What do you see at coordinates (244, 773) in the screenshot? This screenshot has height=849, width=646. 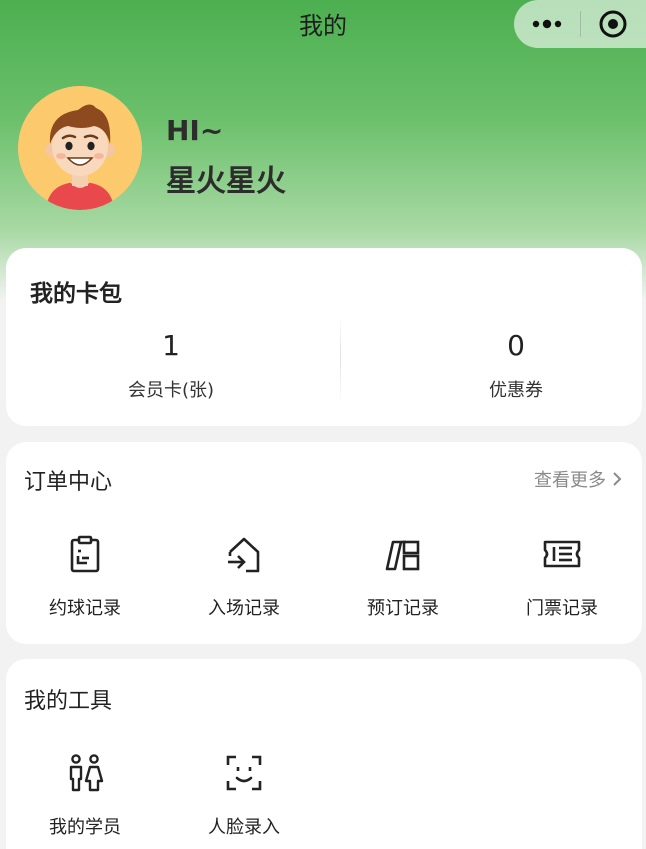 I see `face-scan-icon` at bounding box center [244, 773].